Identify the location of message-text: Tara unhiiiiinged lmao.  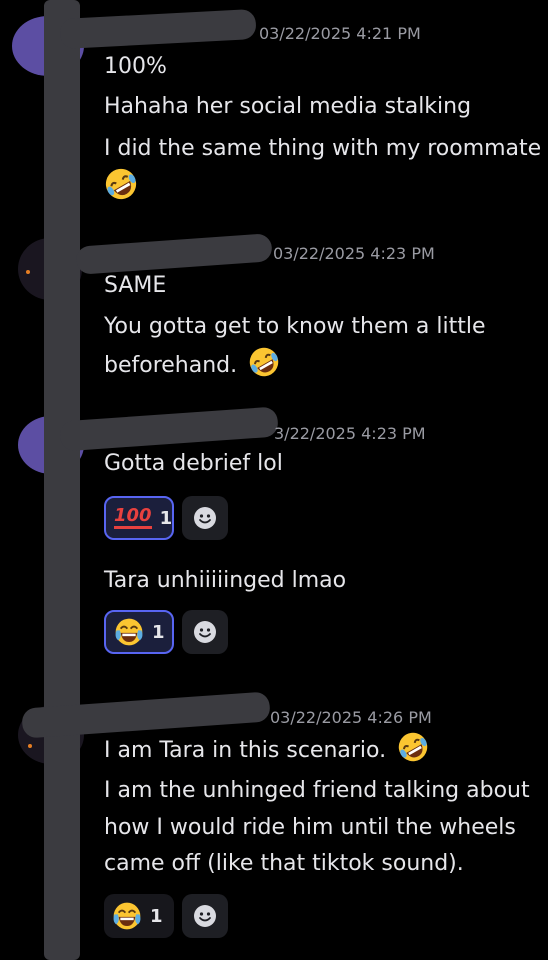
(225, 580).